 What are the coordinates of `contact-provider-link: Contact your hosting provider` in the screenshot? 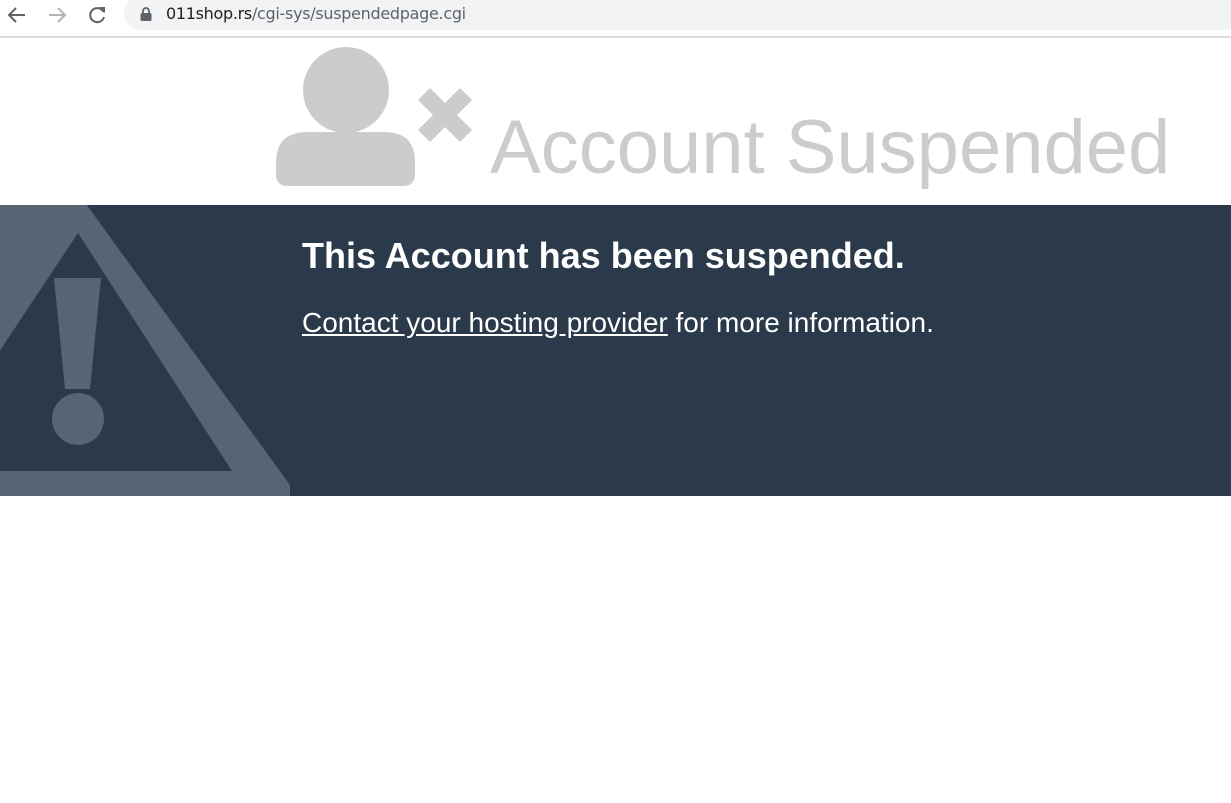 It's located at (485, 322).